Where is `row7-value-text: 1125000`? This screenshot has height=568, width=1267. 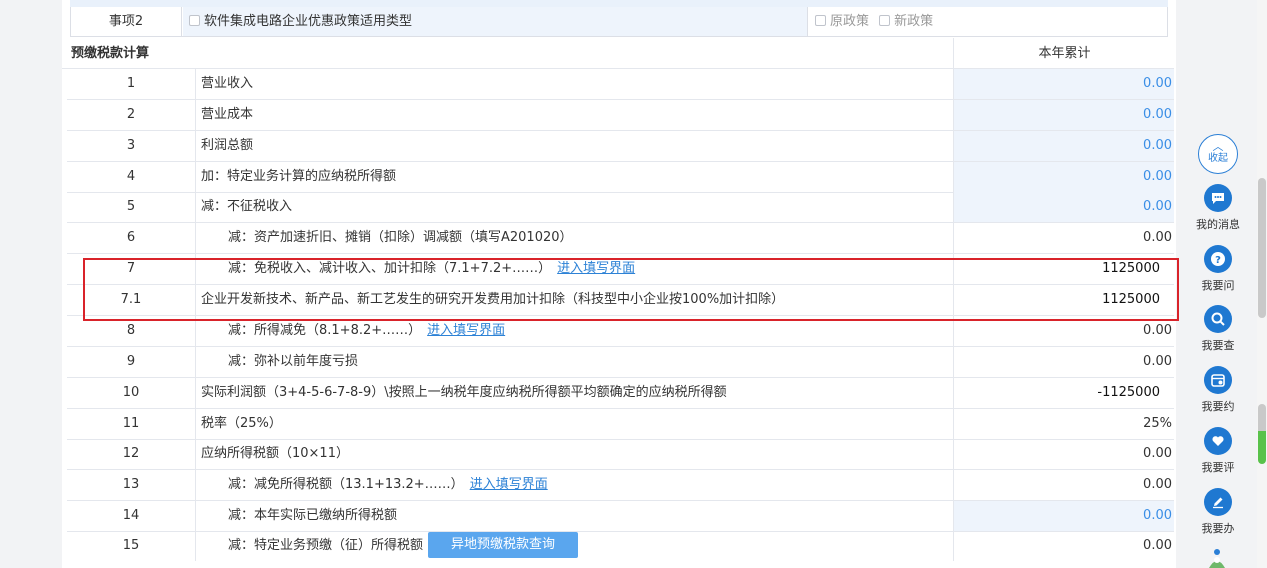 row7-value-text: 1125000 is located at coordinates (1131, 268).